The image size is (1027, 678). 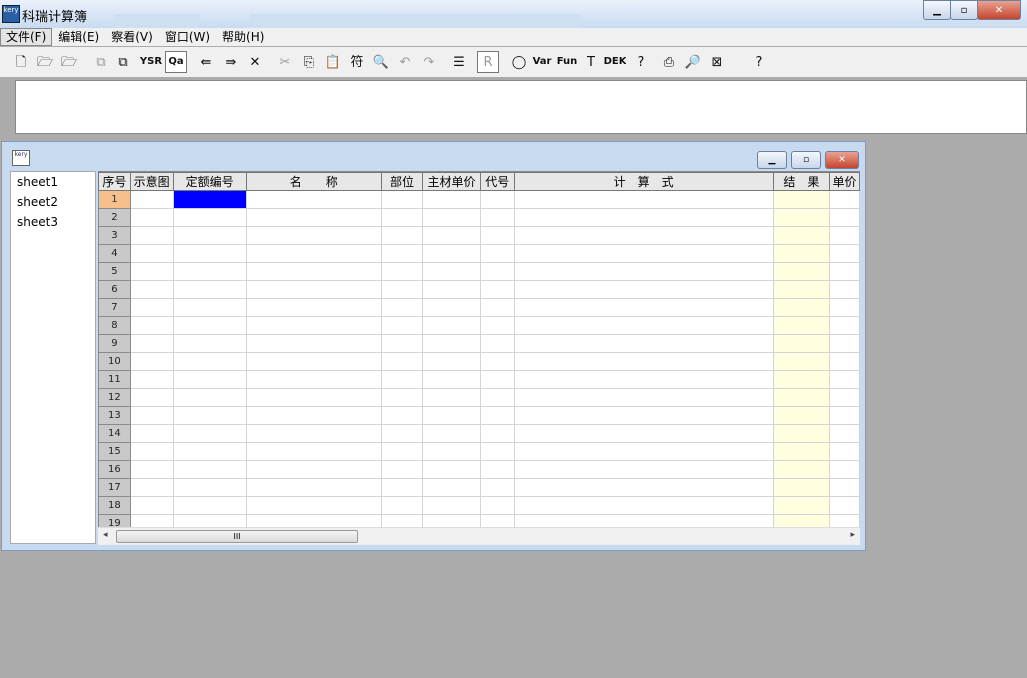 What do you see at coordinates (114, 451) in the screenshot?
I see `row-number: 15` at bounding box center [114, 451].